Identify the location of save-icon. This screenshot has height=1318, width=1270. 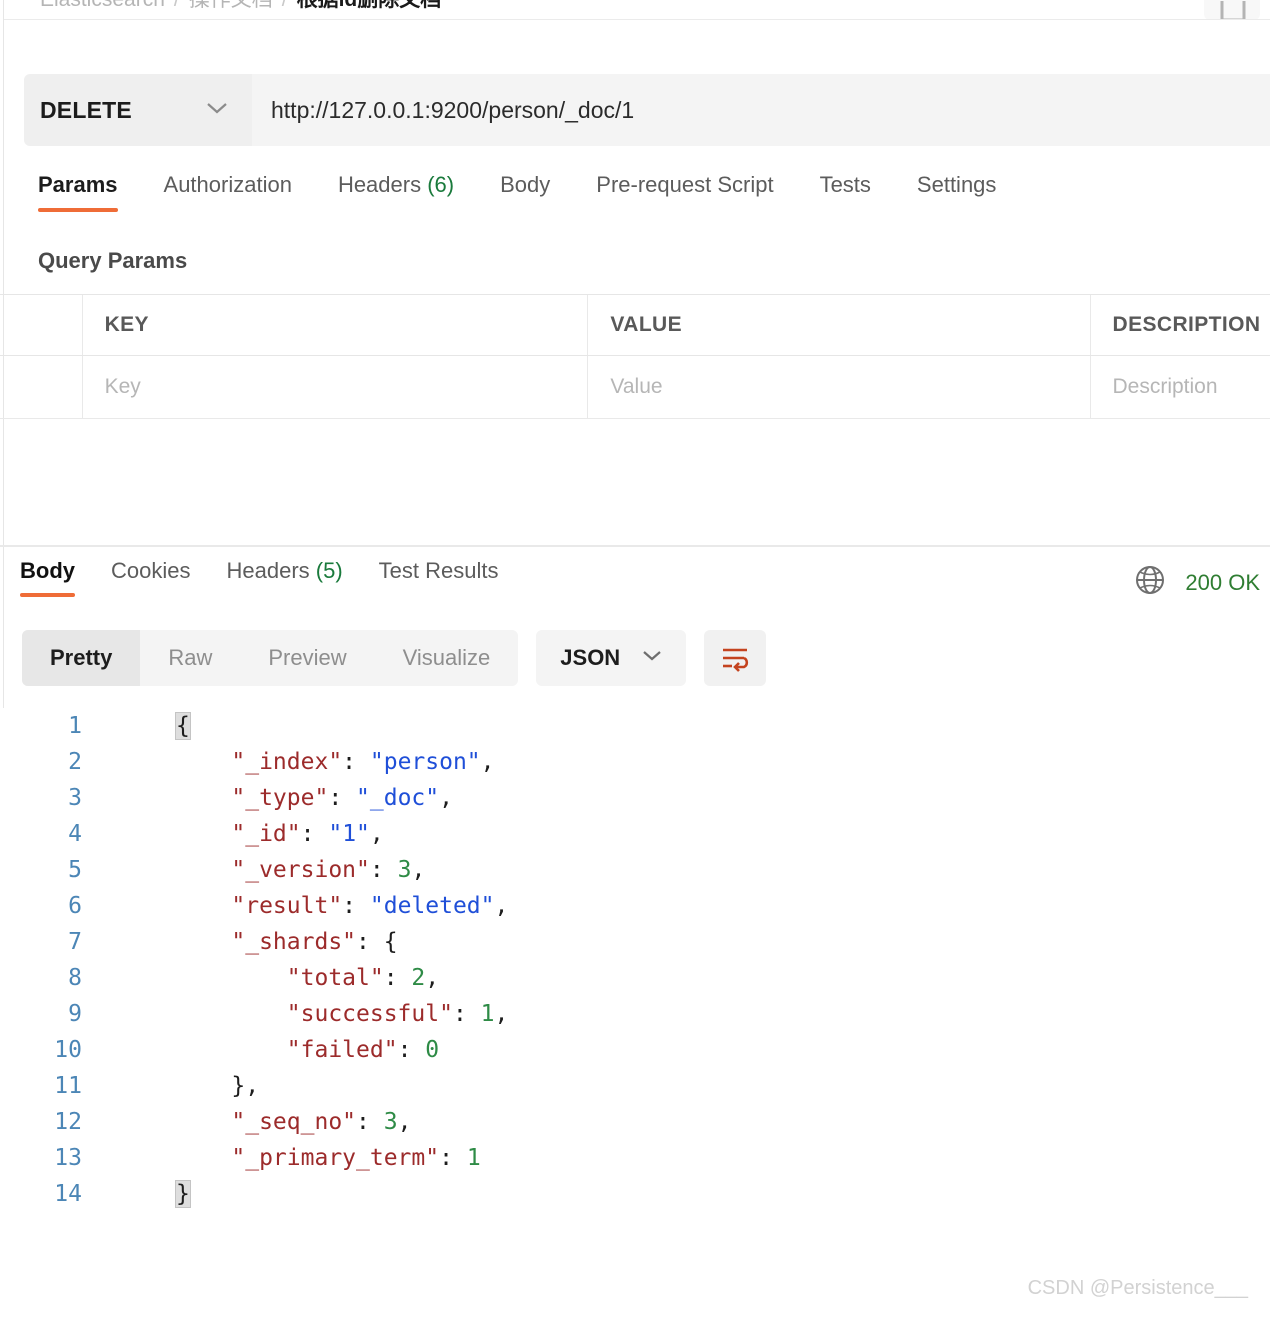
(1233, 10).